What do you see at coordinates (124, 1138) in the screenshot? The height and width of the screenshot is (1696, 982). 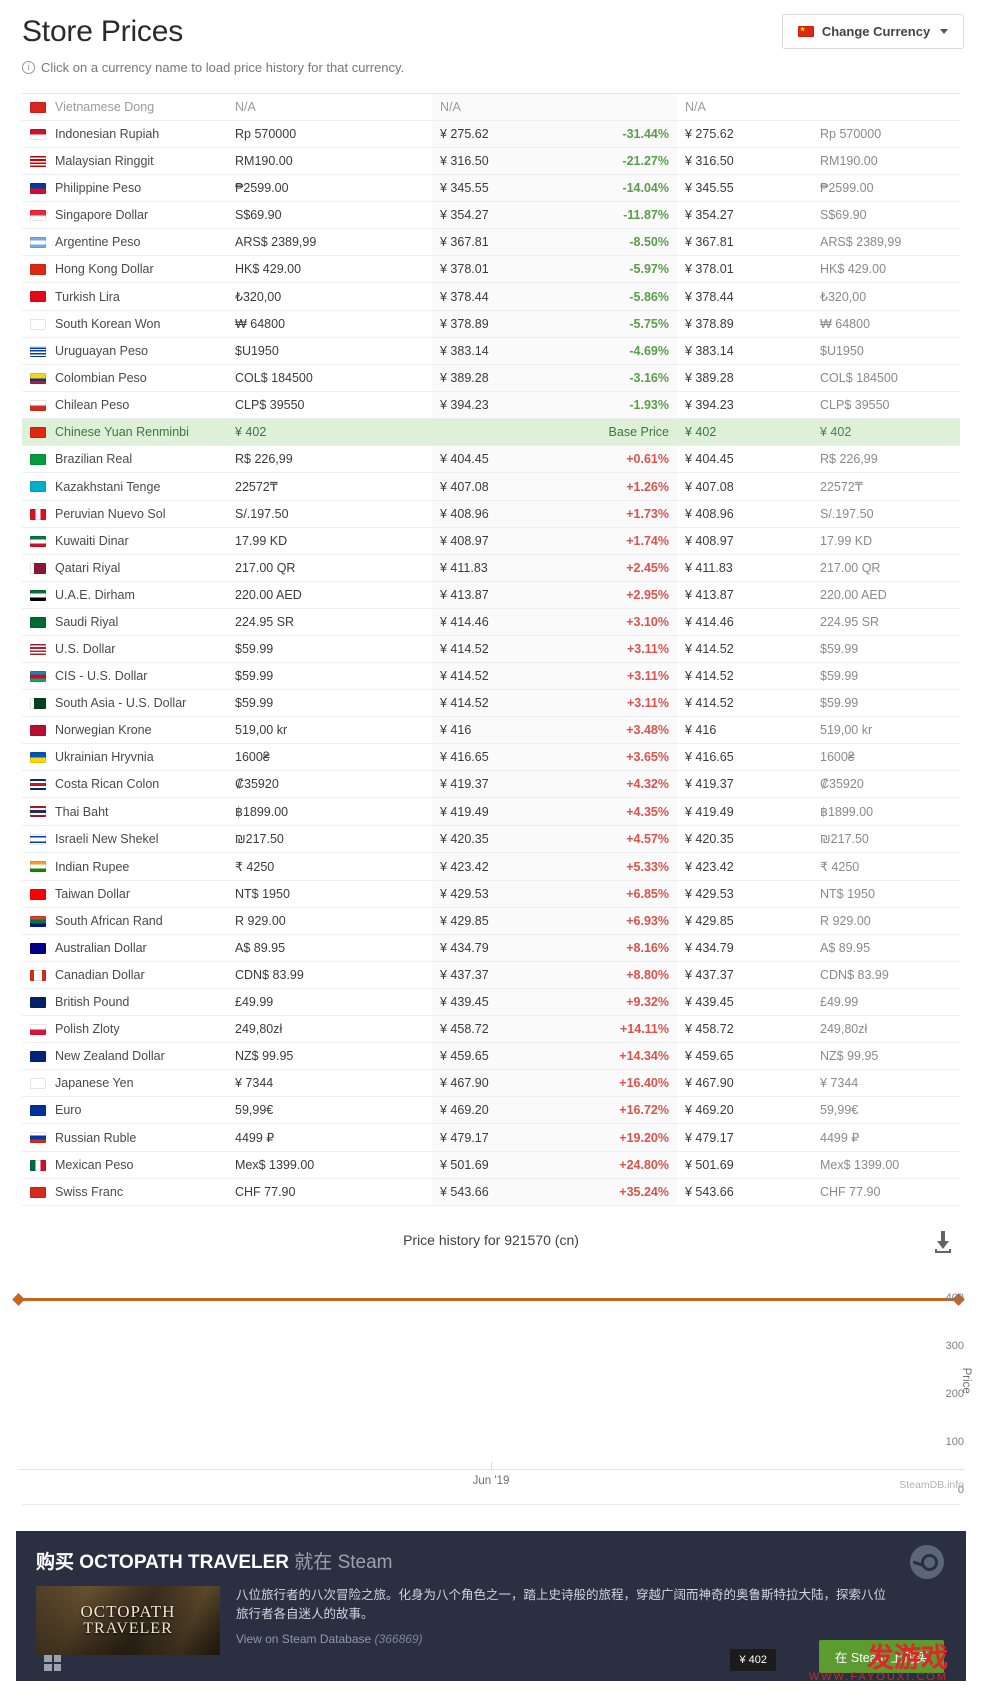 I see `currency-name-cell: Russian Ruble` at bounding box center [124, 1138].